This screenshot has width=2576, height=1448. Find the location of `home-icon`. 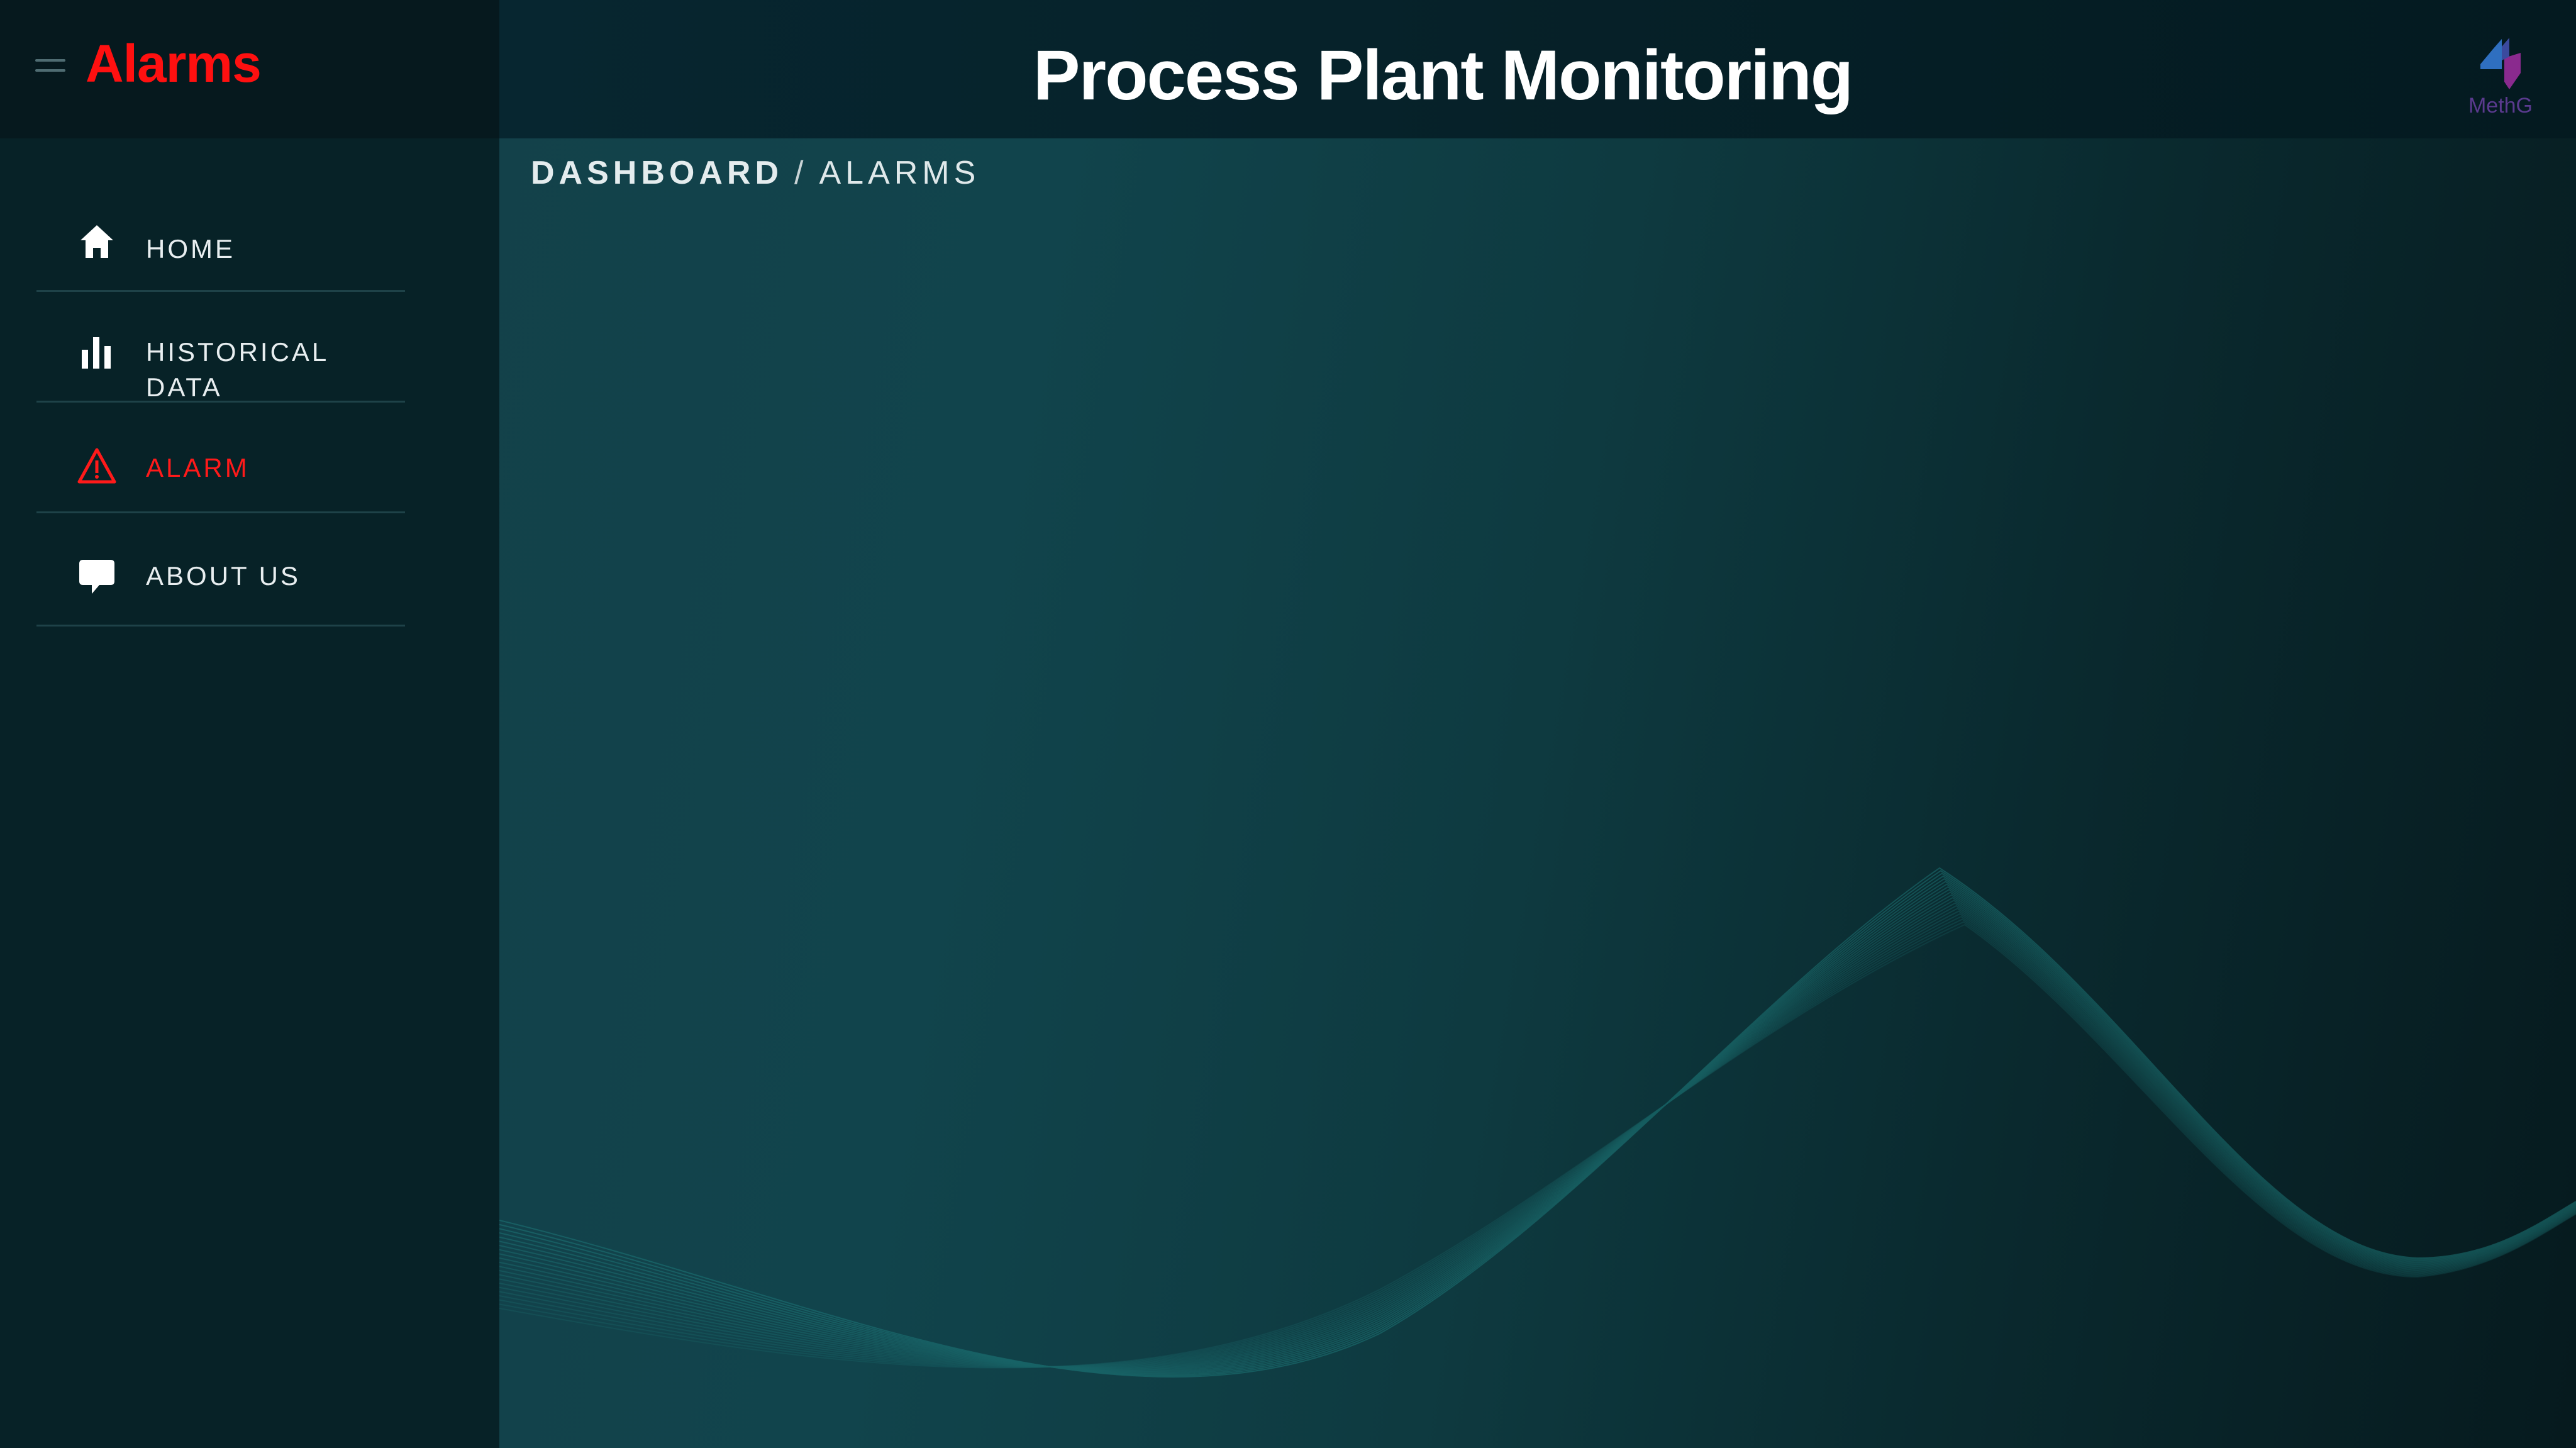

home-icon is located at coordinates (96, 241).